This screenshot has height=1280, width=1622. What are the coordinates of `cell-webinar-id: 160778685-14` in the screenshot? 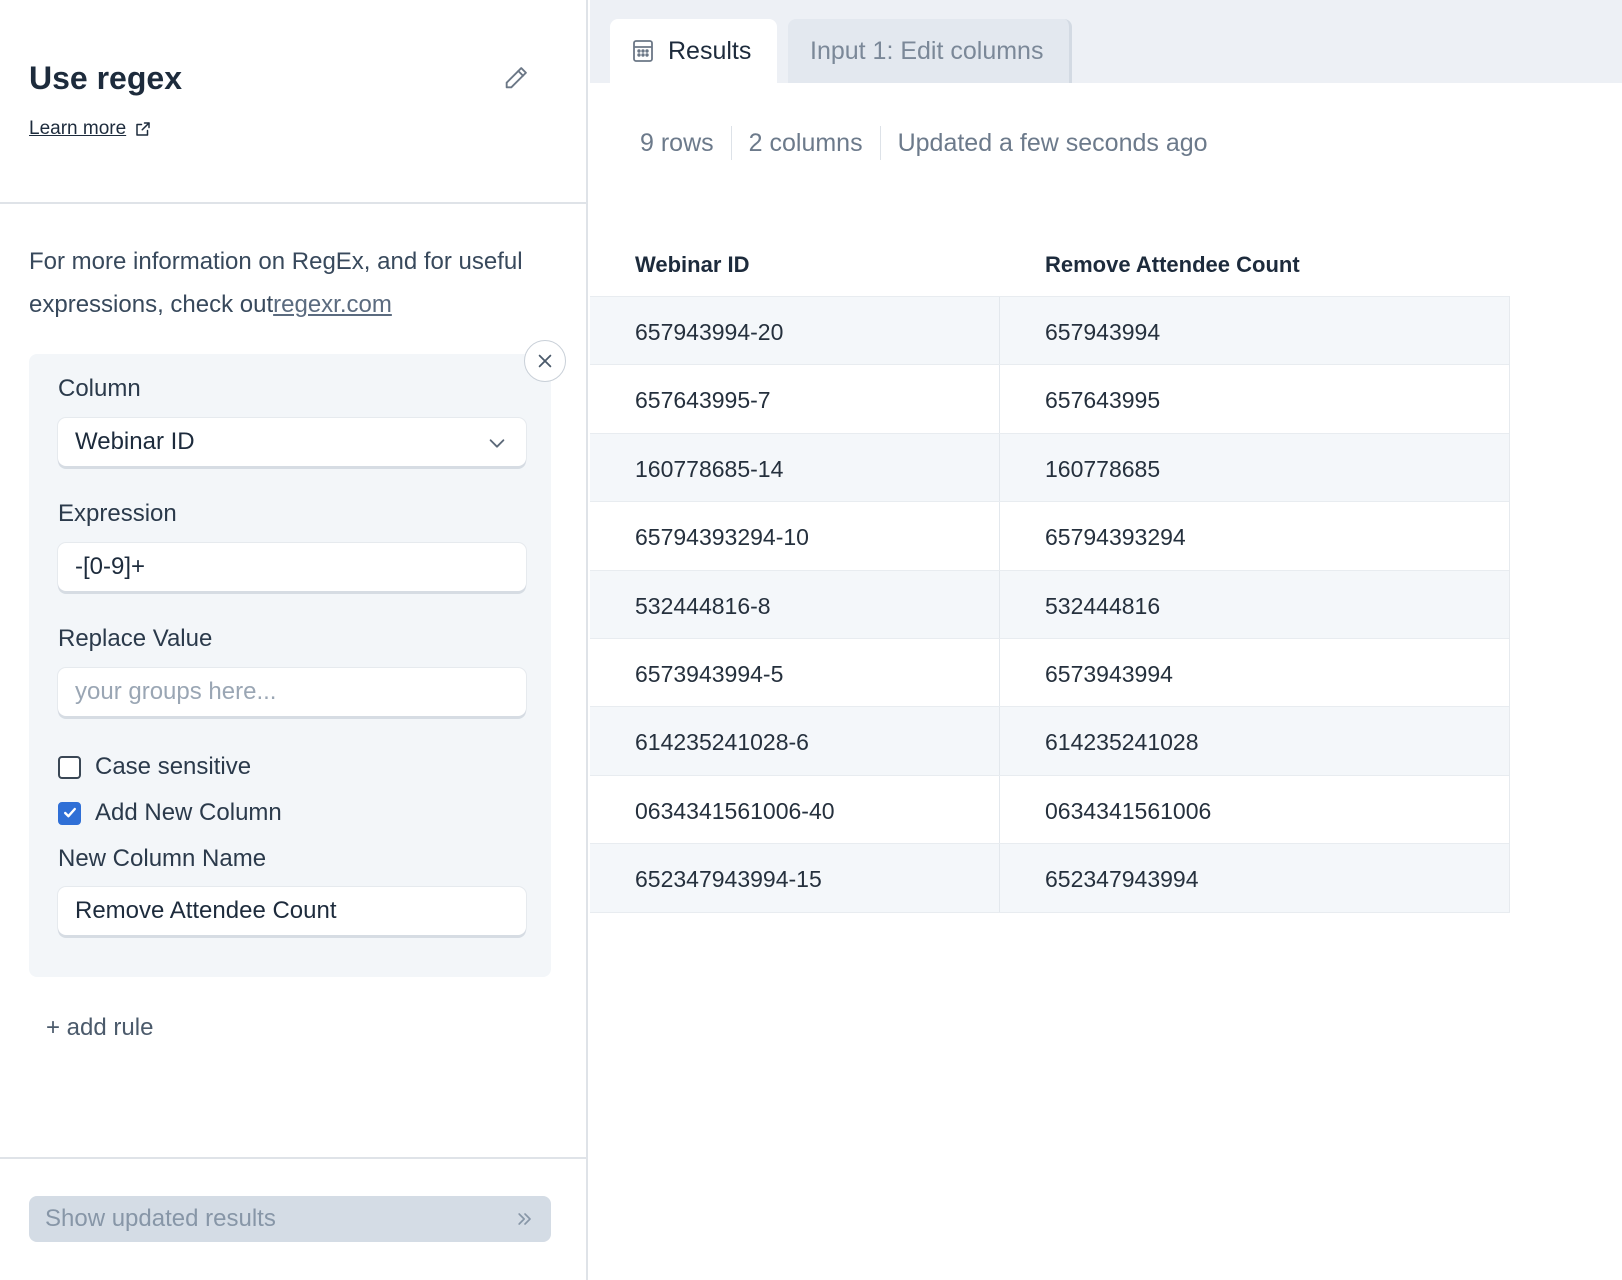 It's located at (709, 469).